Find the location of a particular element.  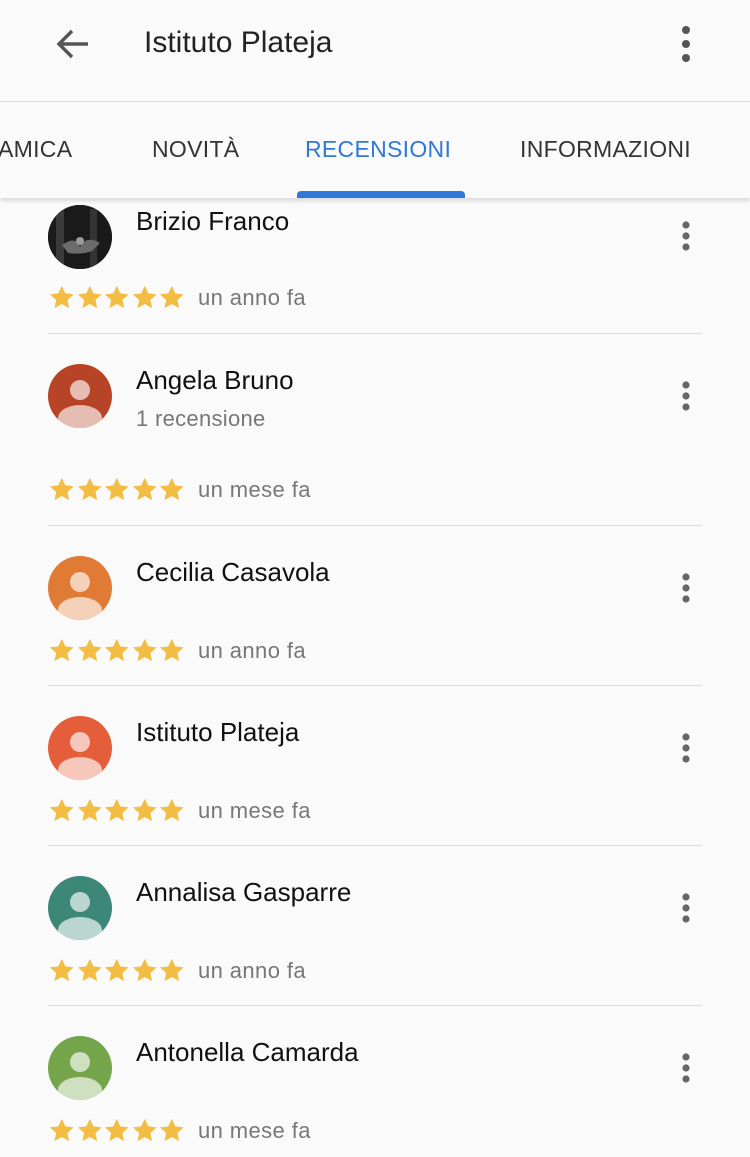

tab-recensioni: RECENSIONI is located at coordinates (378, 149).